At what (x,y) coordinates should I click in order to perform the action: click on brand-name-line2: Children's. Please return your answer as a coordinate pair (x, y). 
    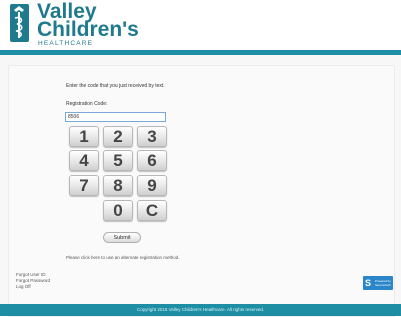
    Looking at the image, I should click on (88, 29).